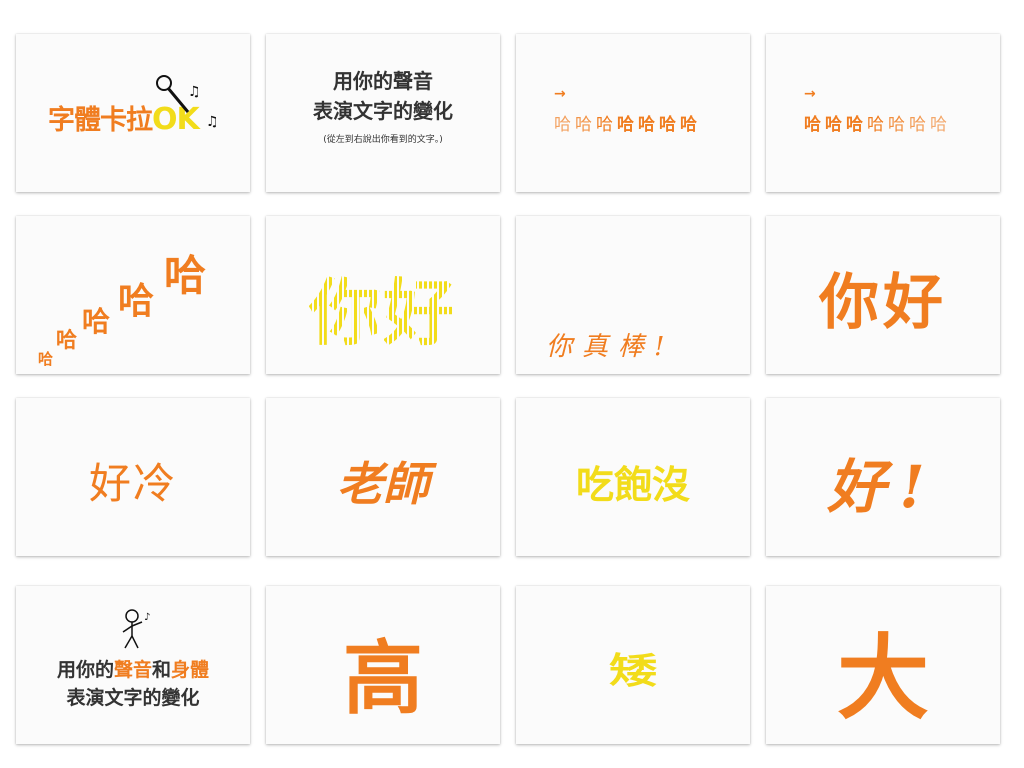 The width and height of the screenshot is (1024, 768). I want to click on yellow-text: 吃飽沒, so click(632, 485).